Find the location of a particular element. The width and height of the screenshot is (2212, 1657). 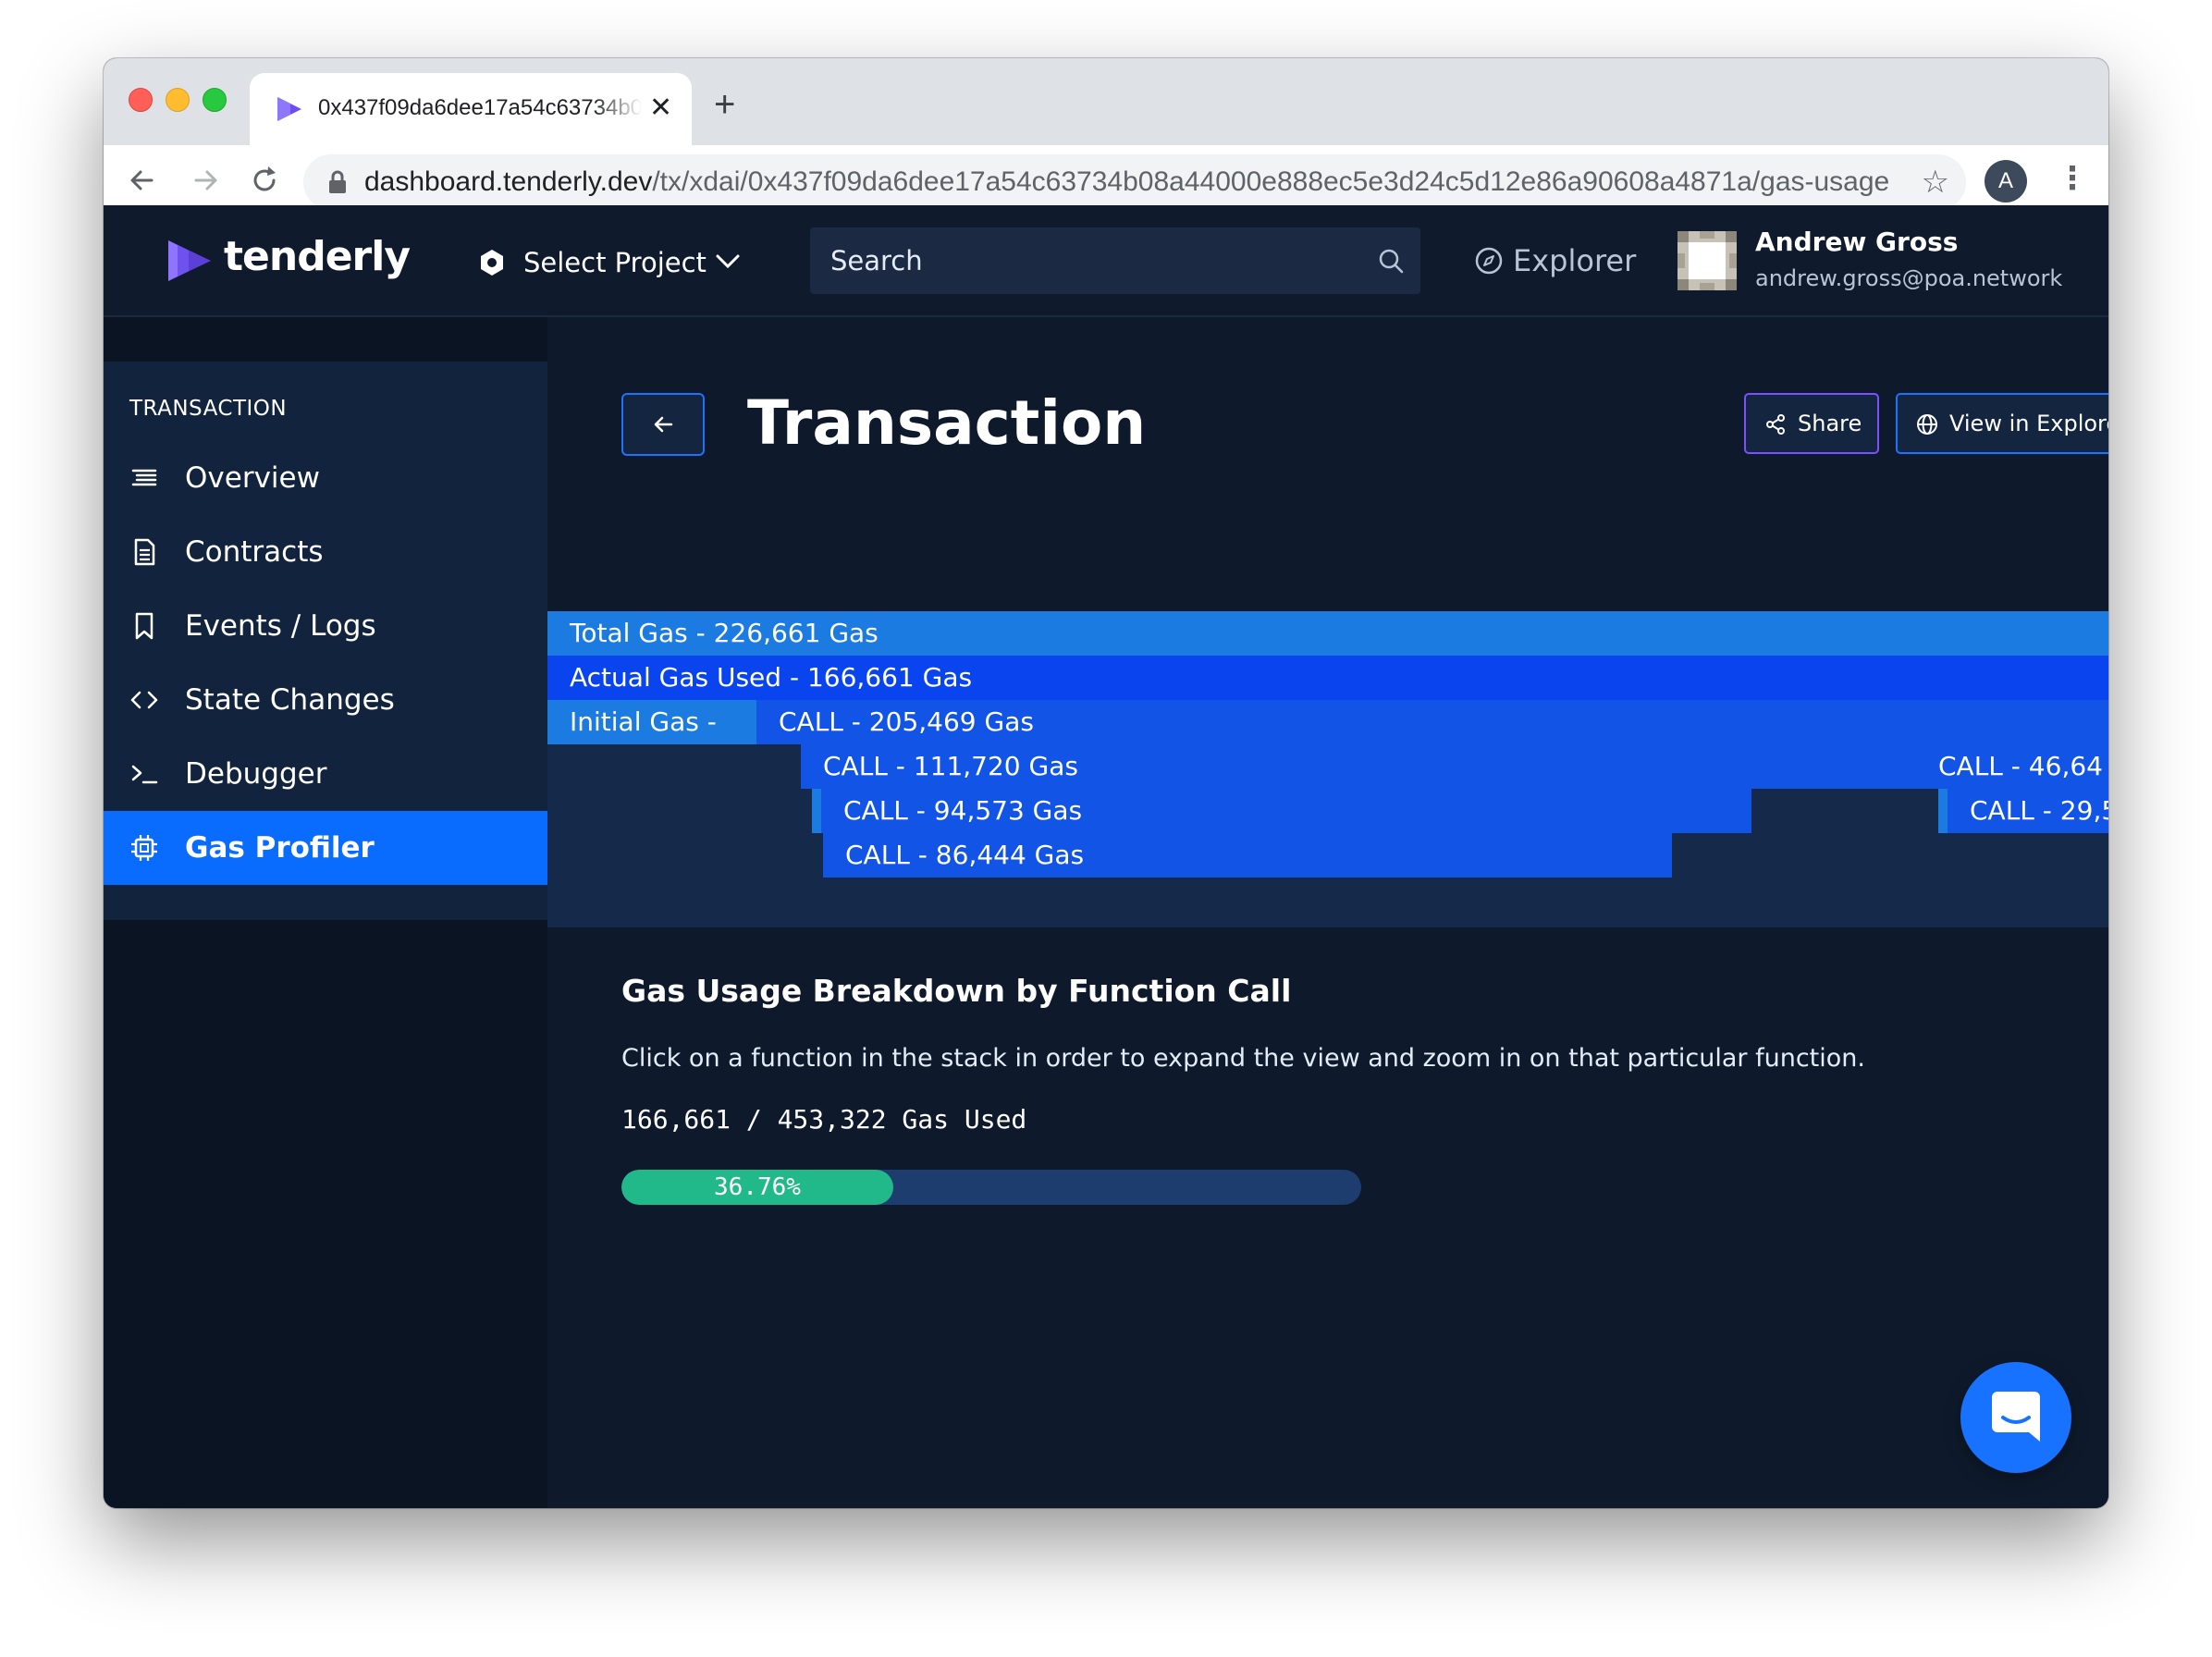

share-label: Share is located at coordinates (1830, 424).